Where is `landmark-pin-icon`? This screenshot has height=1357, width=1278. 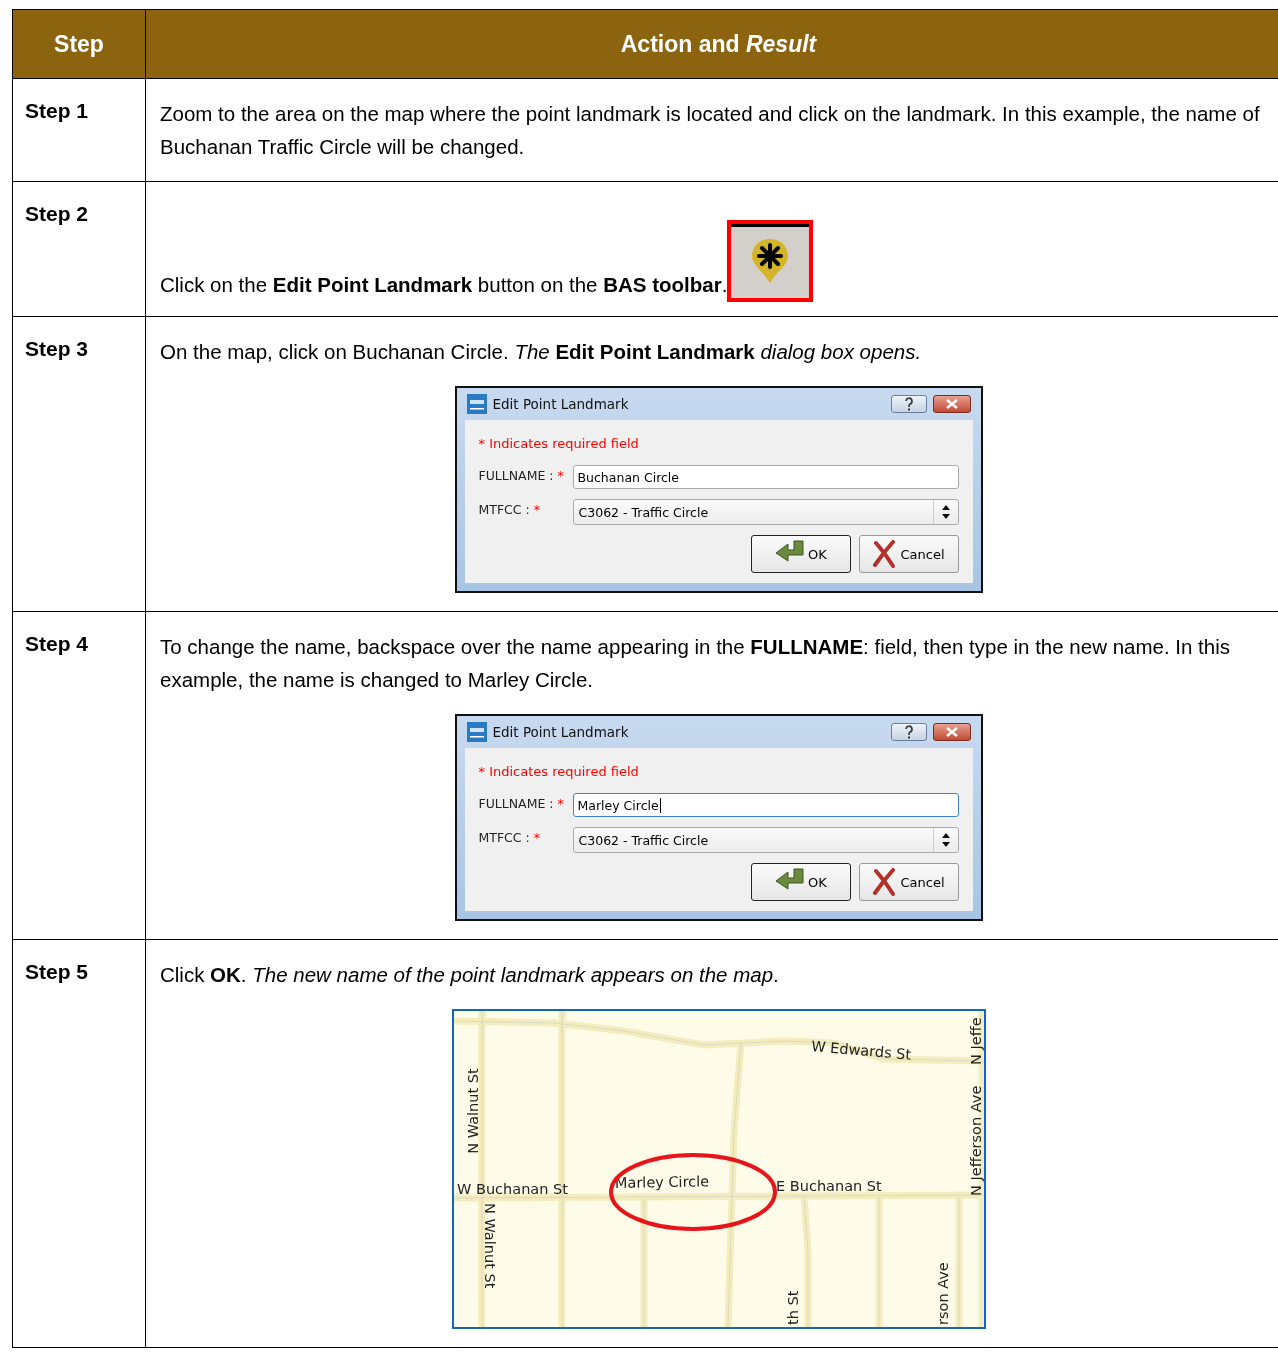 landmark-pin-icon is located at coordinates (770, 261).